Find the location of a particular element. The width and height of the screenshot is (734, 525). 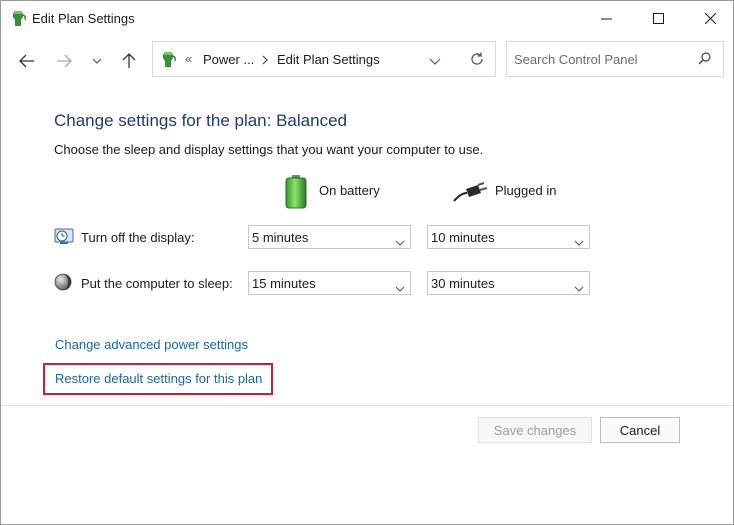

title-bar: Edit Plan Settings is located at coordinates (367, 19).